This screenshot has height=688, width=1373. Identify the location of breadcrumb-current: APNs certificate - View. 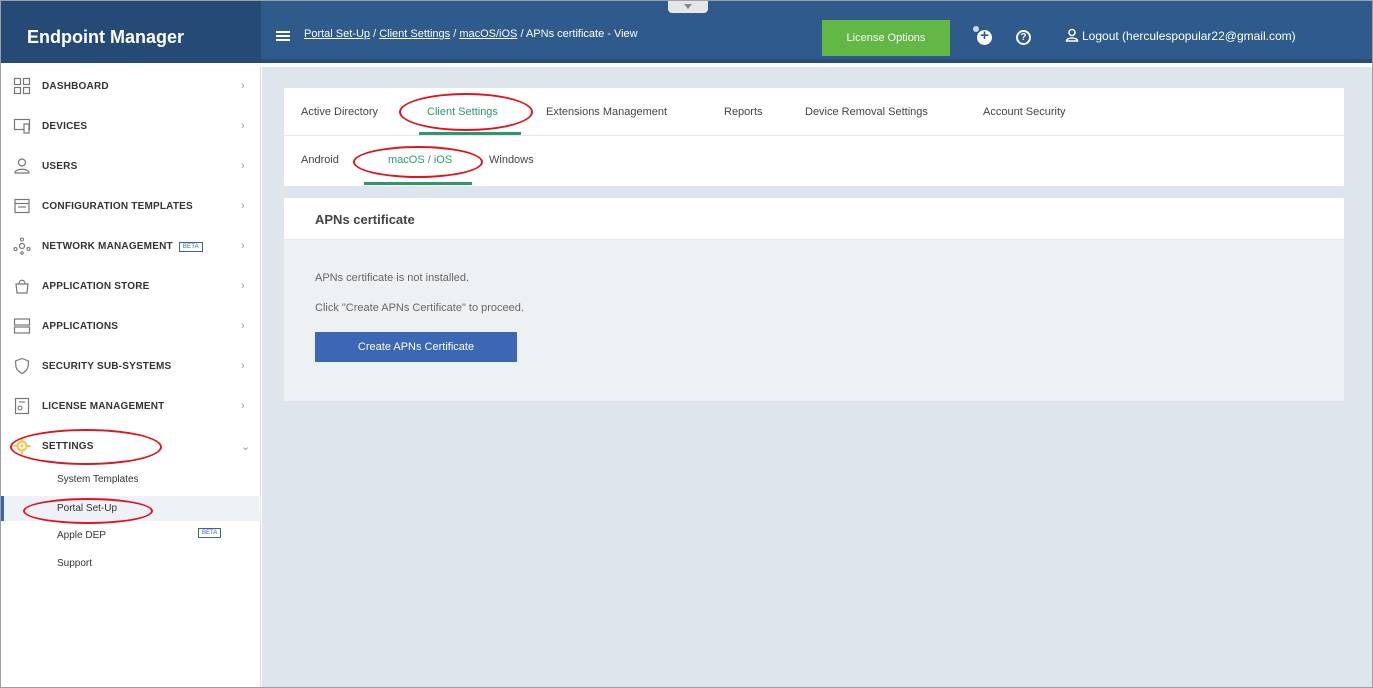
(581, 34).